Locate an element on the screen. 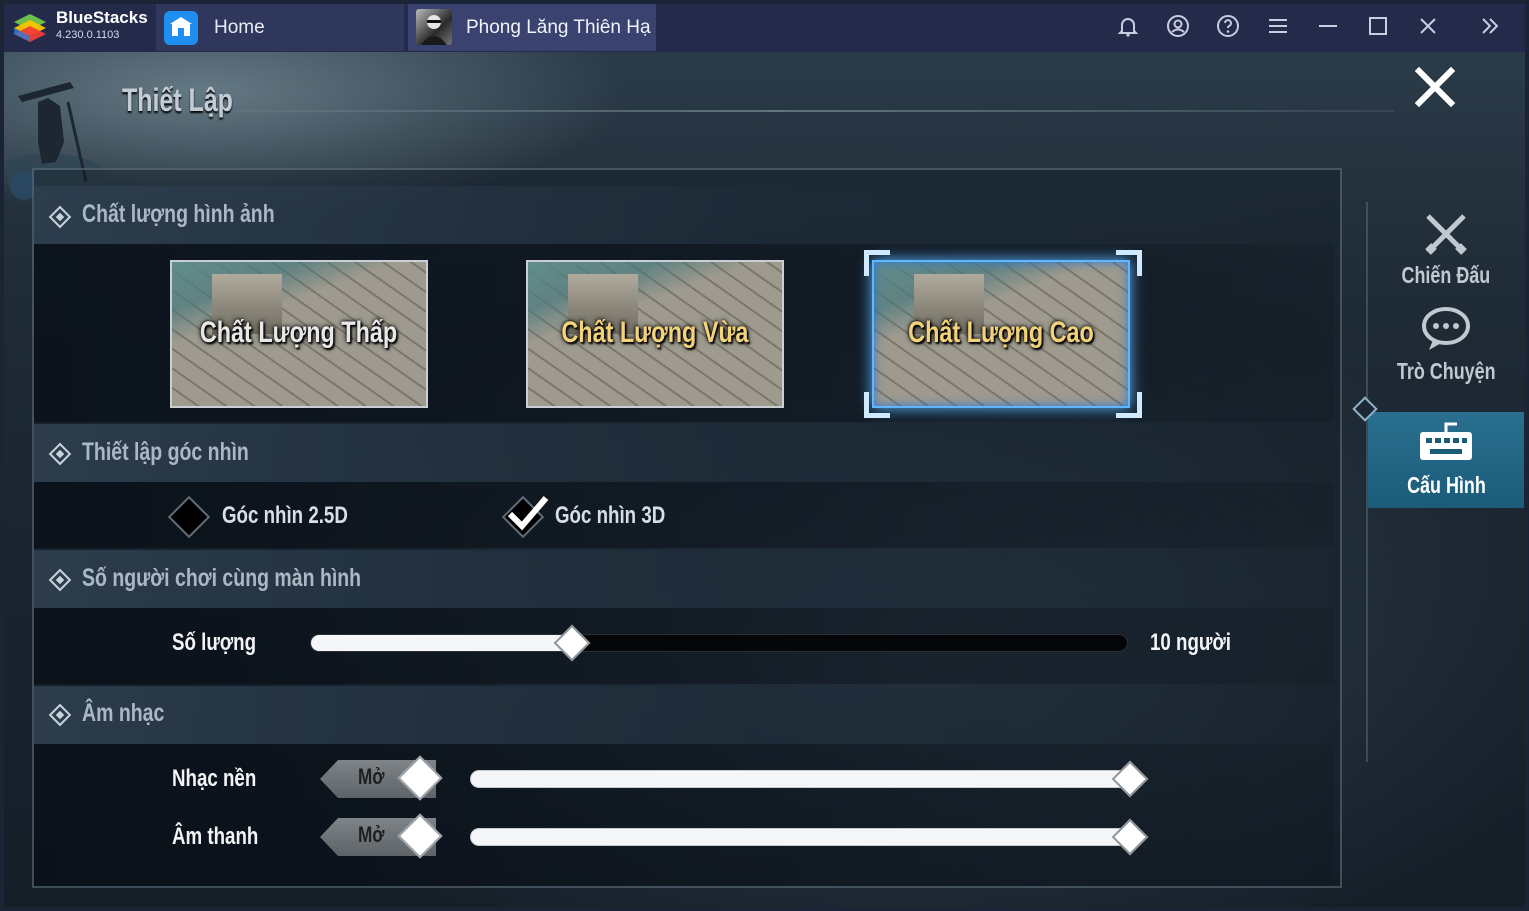  close-settings-icon is located at coordinates (1435, 87).